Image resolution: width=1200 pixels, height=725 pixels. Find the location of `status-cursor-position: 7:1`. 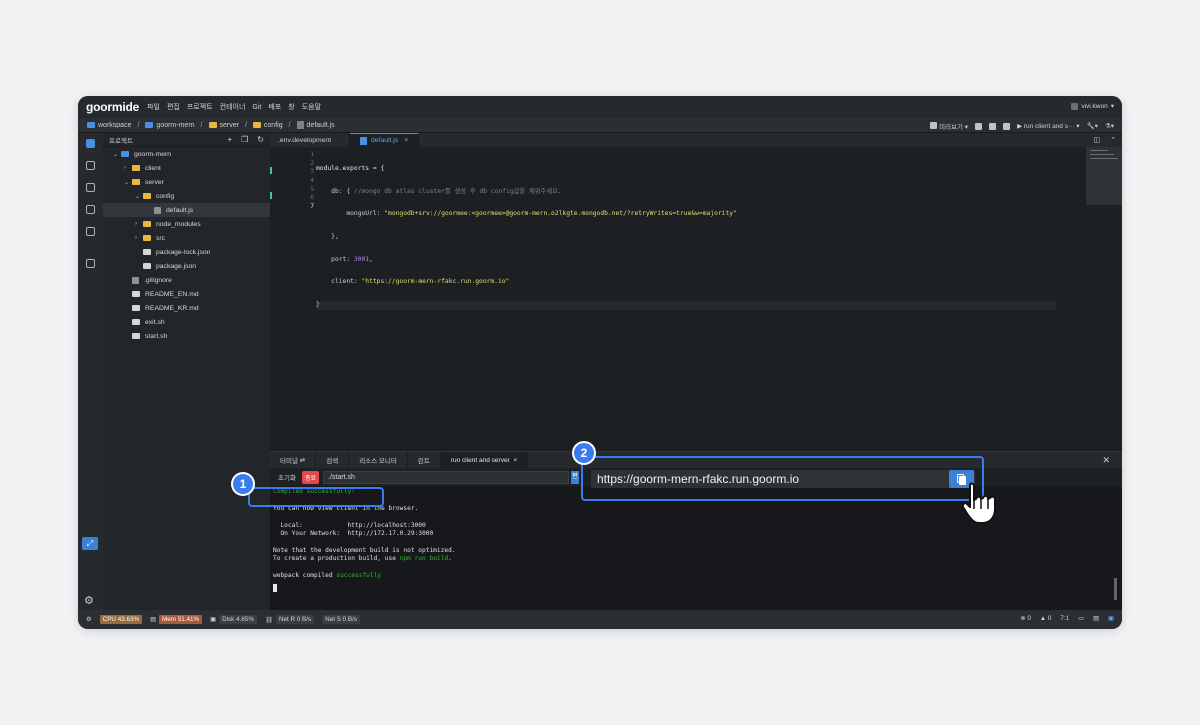

status-cursor-position: 7:1 is located at coordinates (1064, 618).